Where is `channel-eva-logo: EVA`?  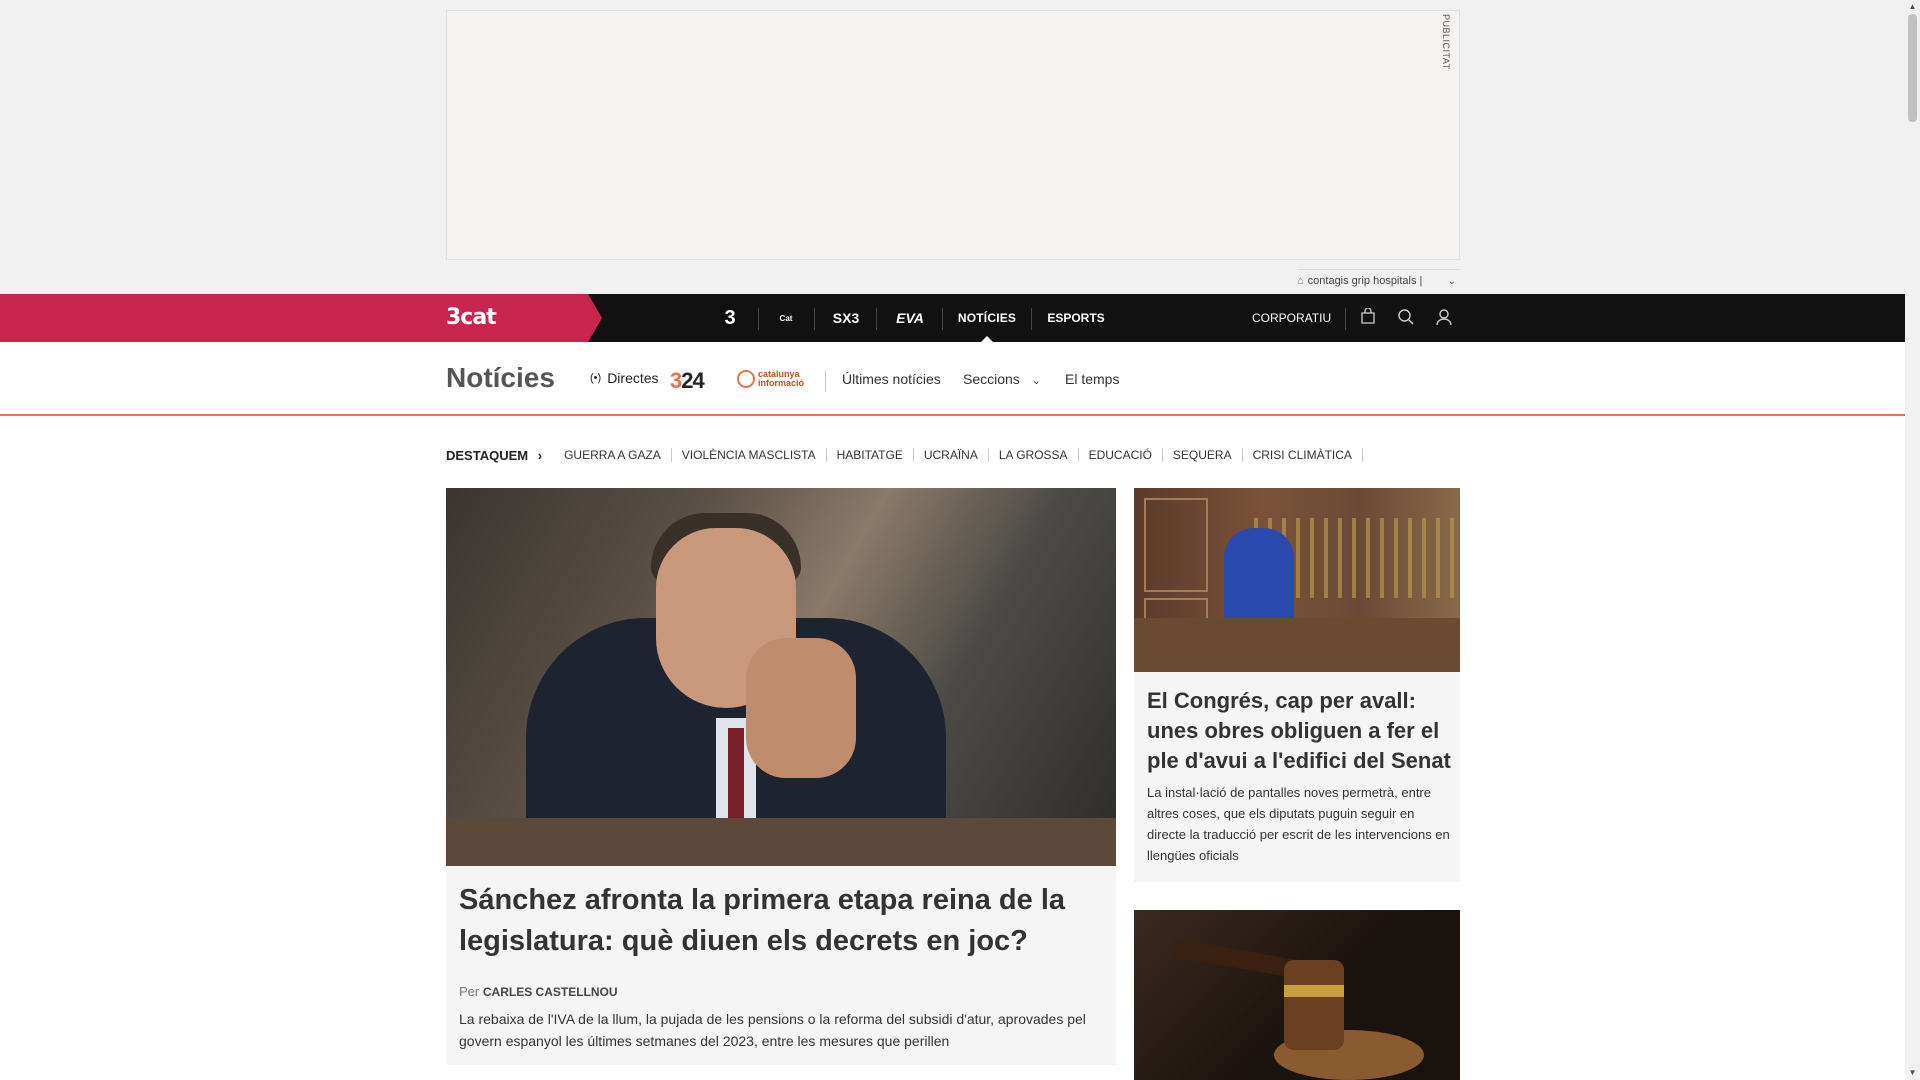 channel-eva-logo: EVA is located at coordinates (910, 318).